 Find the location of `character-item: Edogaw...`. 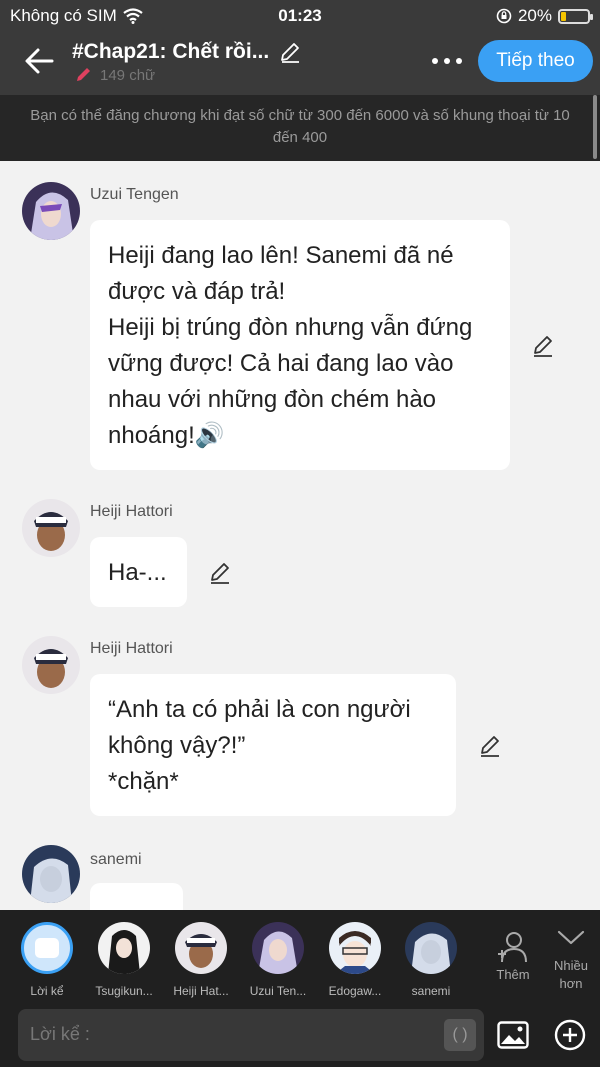

character-item: Edogaw... is located at coordinates (355, 960).